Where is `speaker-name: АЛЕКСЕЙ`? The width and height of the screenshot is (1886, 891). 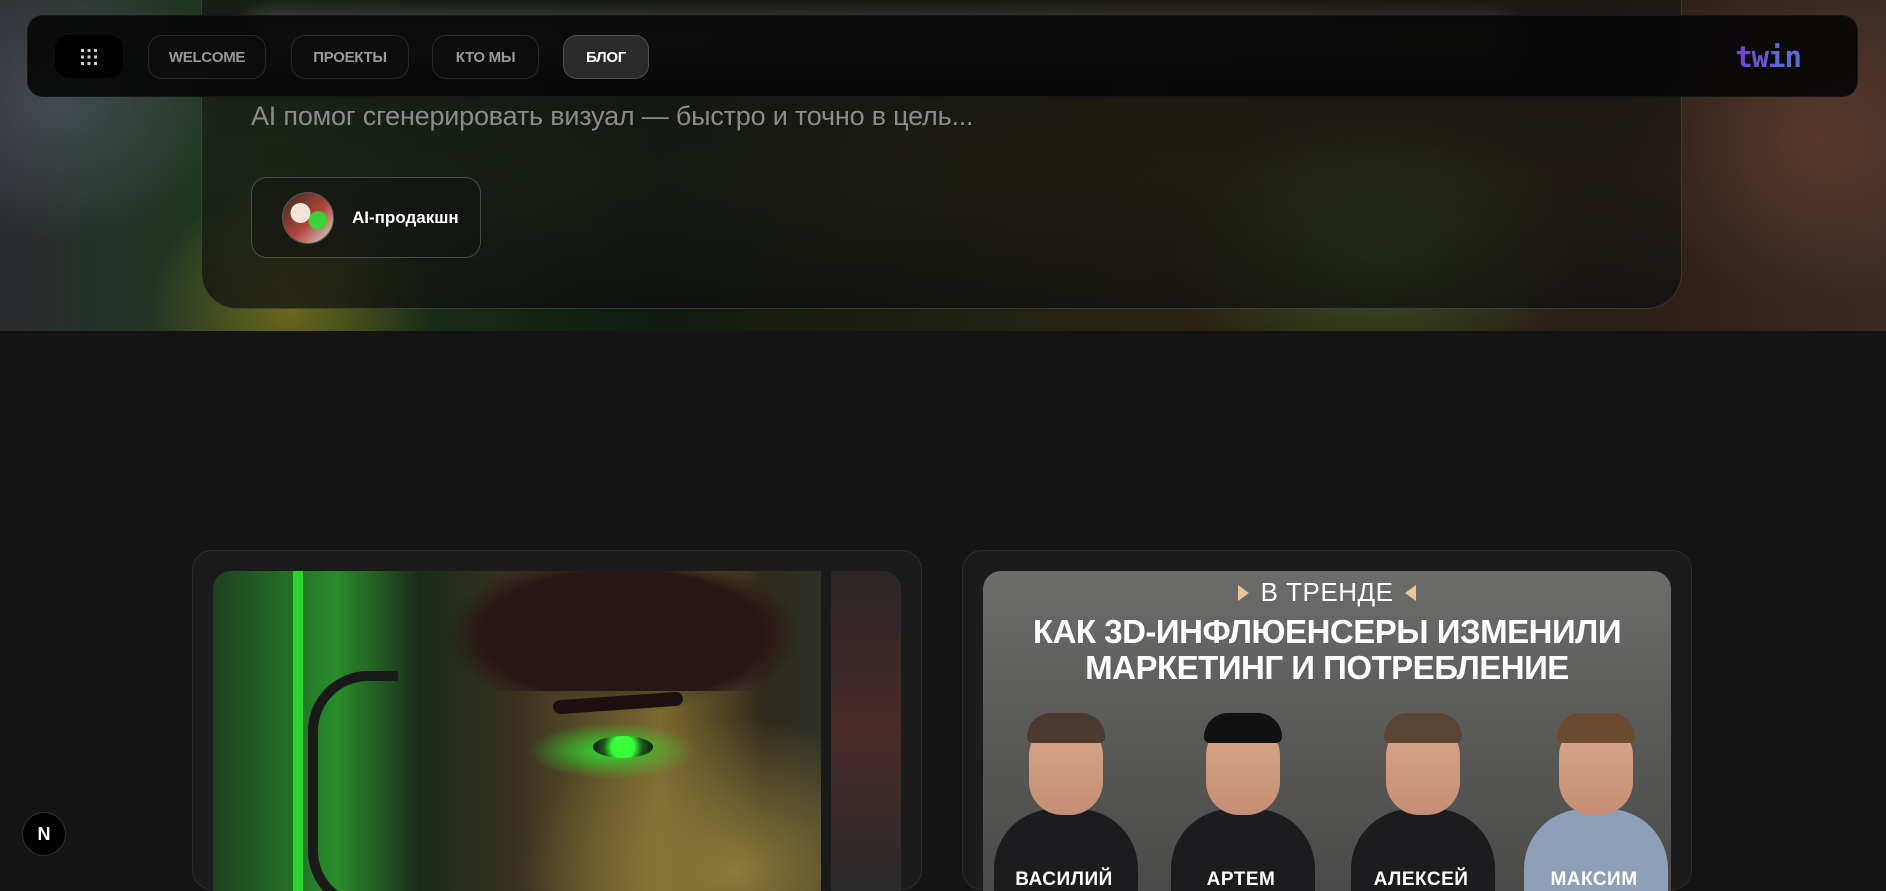 speaker-name: АЛЕКСЕЙ is located at coordinates (1421, 879).